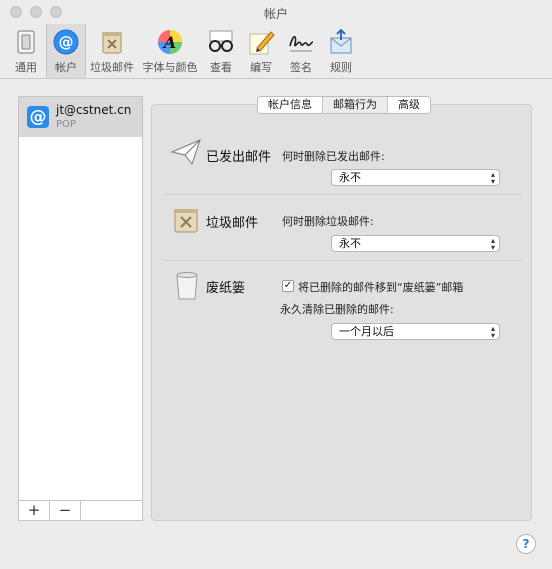 The height and width of the screenshot is (569, 552). What do you see at coordinates (239, 157) in the screenshot?
I see `sent-section-title: 已发出邮件` at bounding box center [239, 157].